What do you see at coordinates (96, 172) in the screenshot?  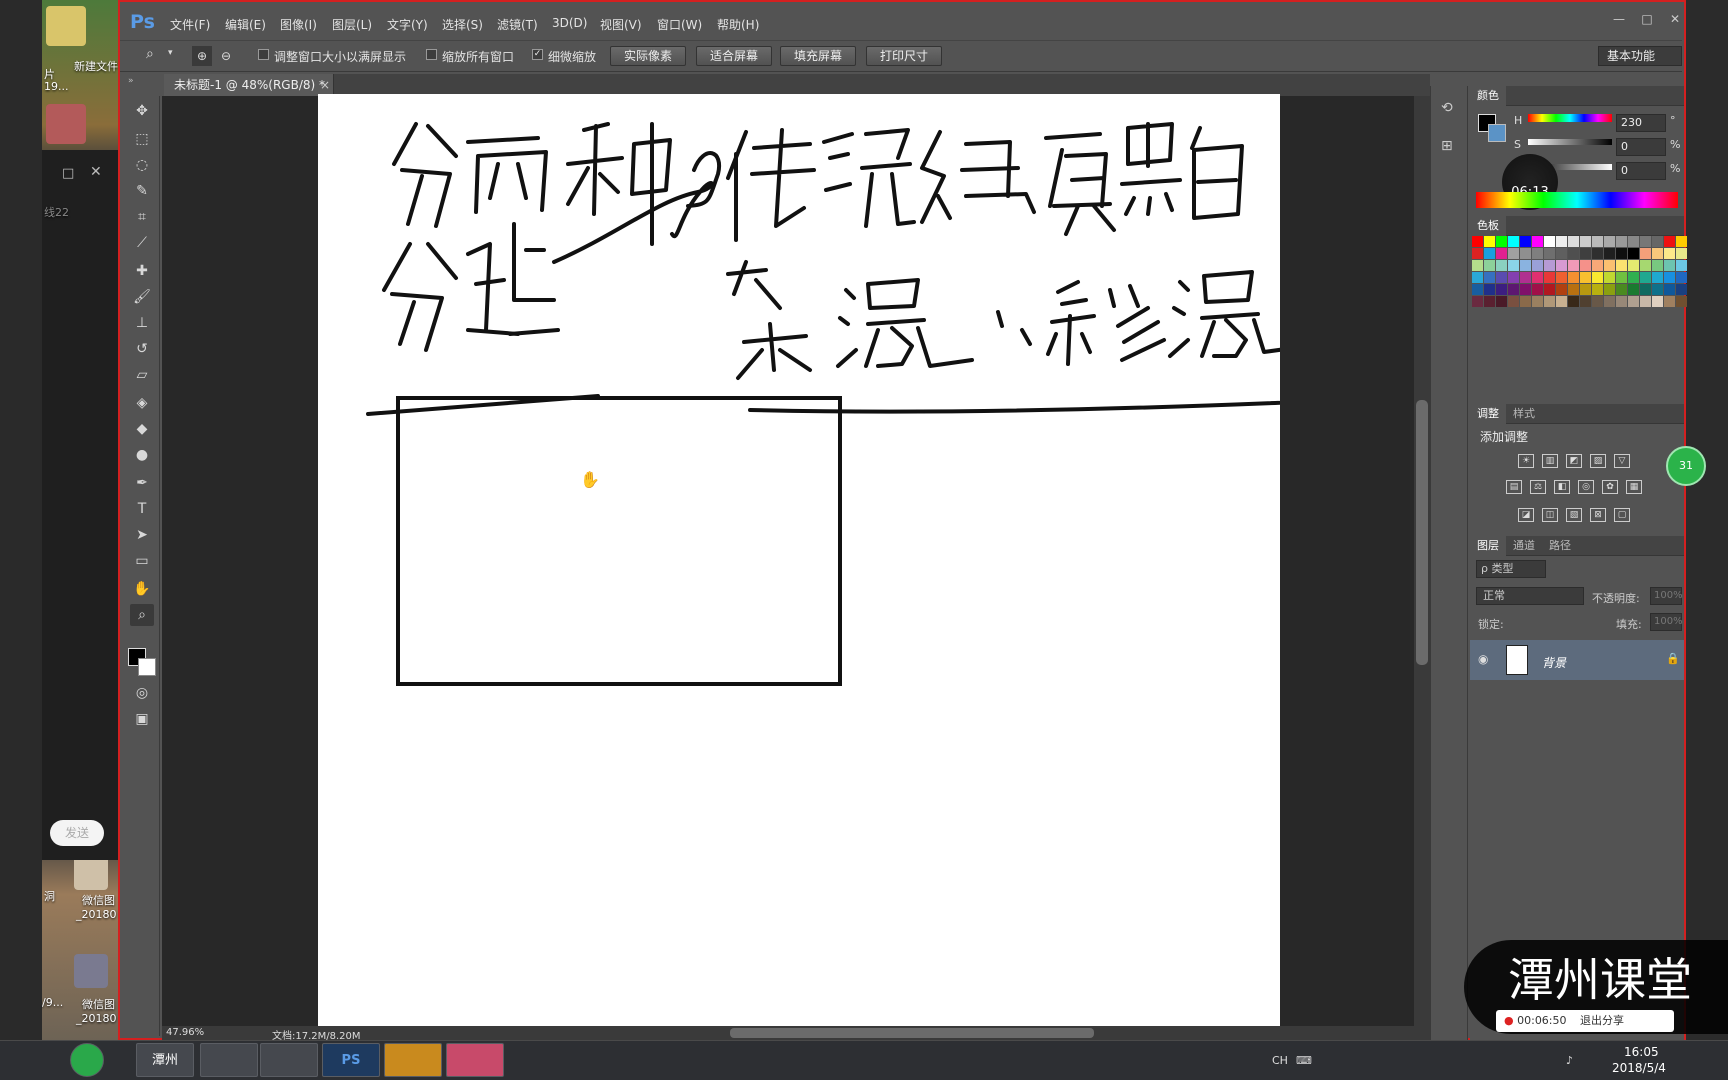 I see `close-icon: ✕` at bounding box center [96, 172].